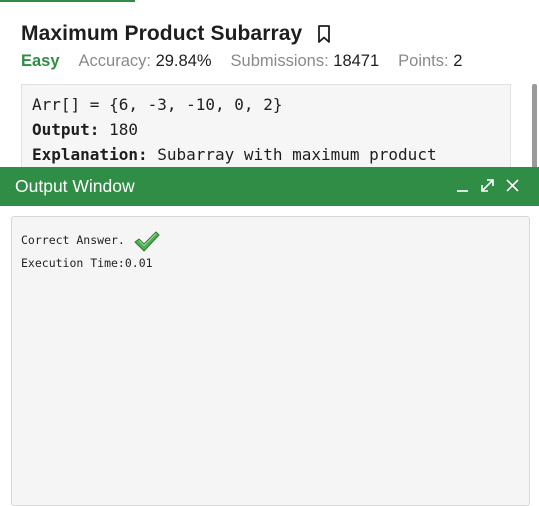 This screenshot has width=539, height=506. I want to click on explanation-key: Explanation:, so click(90, 154).